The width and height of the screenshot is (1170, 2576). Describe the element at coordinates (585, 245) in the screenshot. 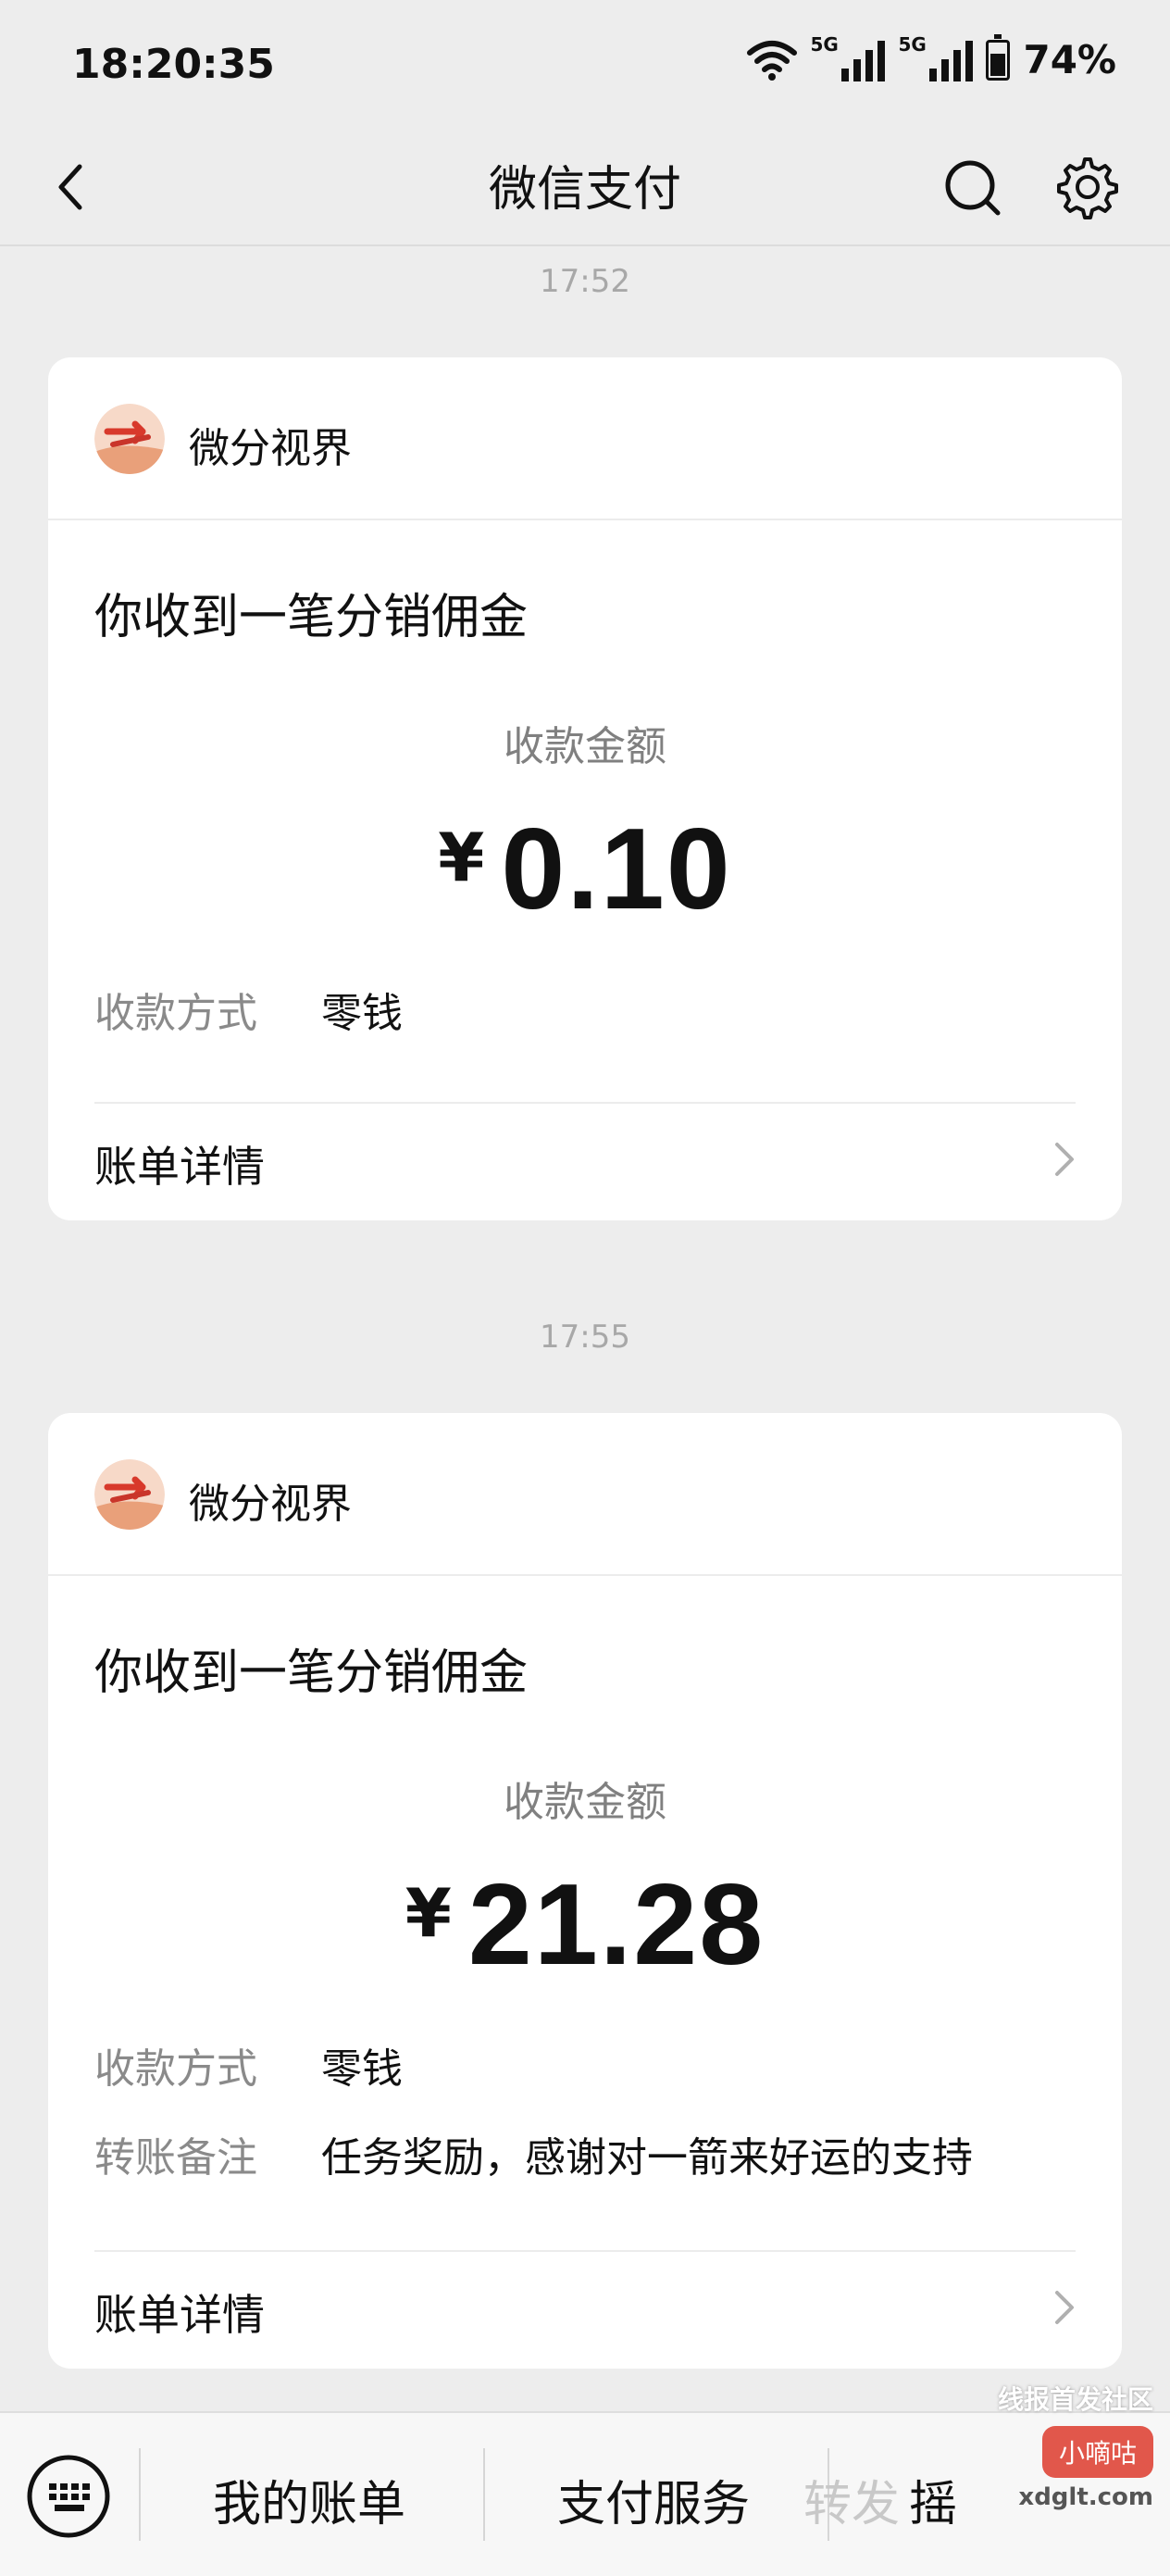

I see `nav-divider` at that location.